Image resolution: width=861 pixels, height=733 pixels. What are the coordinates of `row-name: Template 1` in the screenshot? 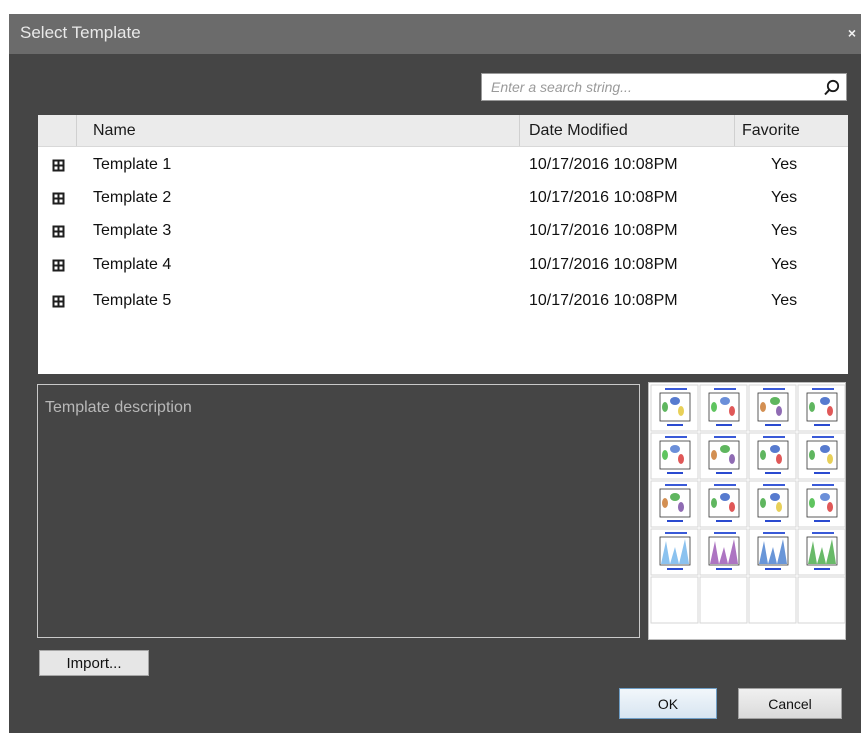 It's located at (132, 164).